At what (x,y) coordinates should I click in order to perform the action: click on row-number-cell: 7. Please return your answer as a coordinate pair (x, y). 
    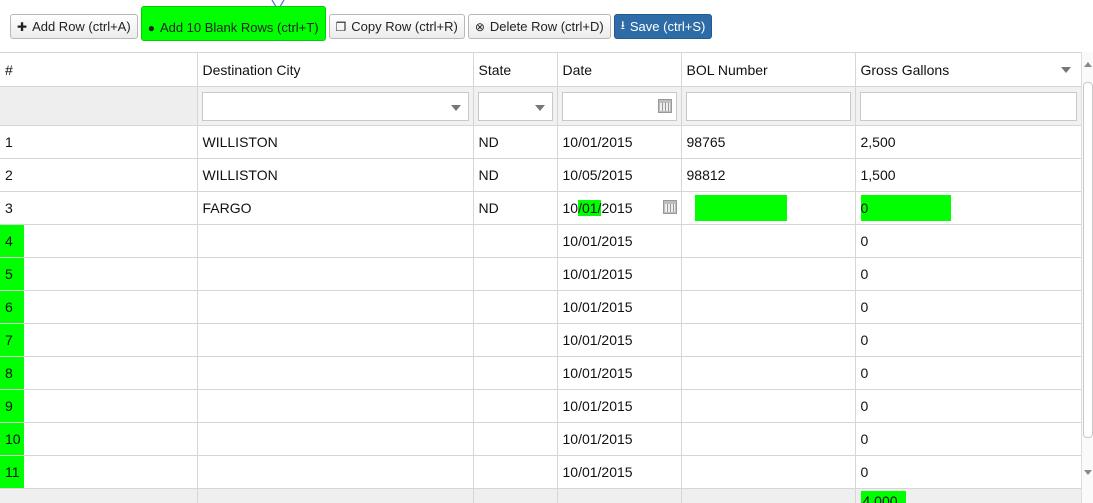
    Looking at the image, I should click on (99, 340).